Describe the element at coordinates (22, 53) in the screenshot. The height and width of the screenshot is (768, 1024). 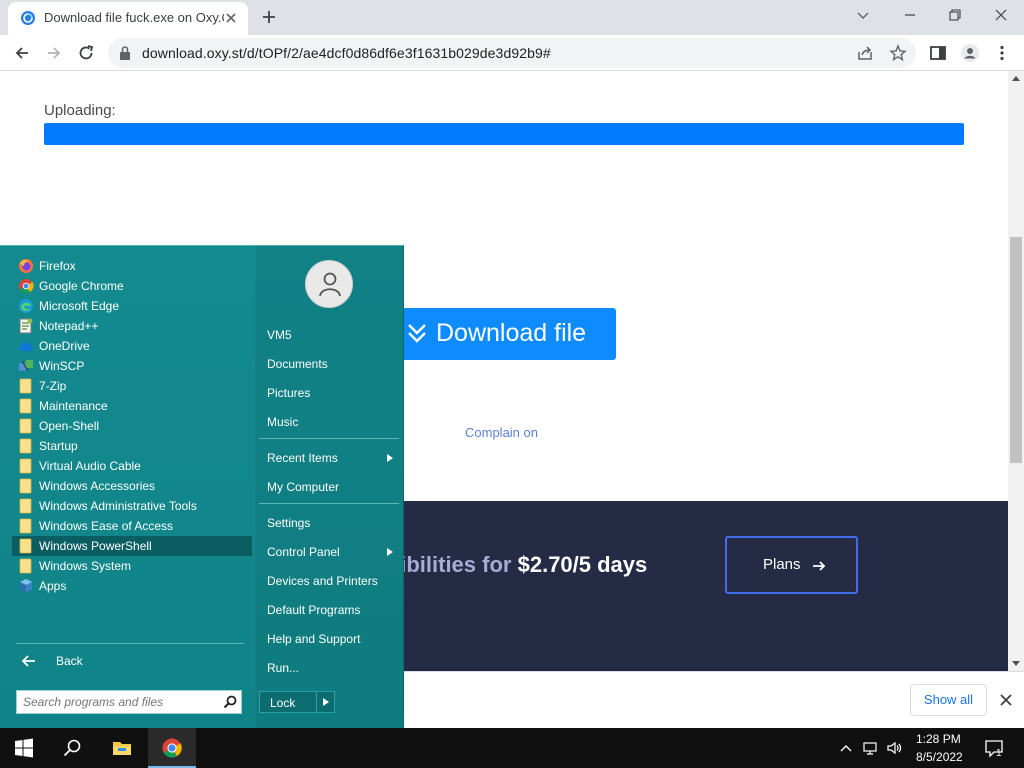
I see `back-arrow-icon` at that location.